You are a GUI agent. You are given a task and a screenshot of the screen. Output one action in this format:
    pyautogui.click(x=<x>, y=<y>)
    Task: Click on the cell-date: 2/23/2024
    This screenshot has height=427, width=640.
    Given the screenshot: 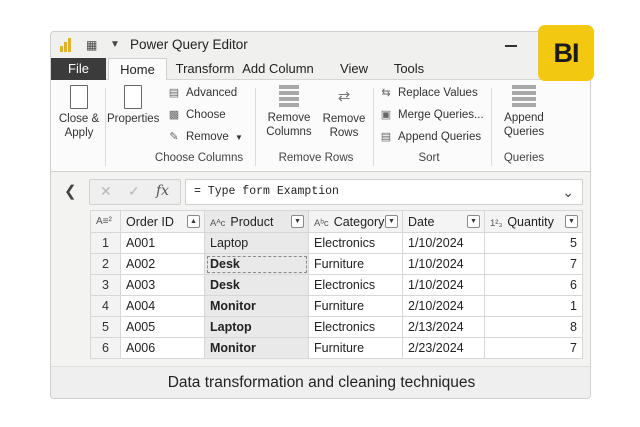 What is the action you would take?
    pyautogui.click(x=443, y=348)
    